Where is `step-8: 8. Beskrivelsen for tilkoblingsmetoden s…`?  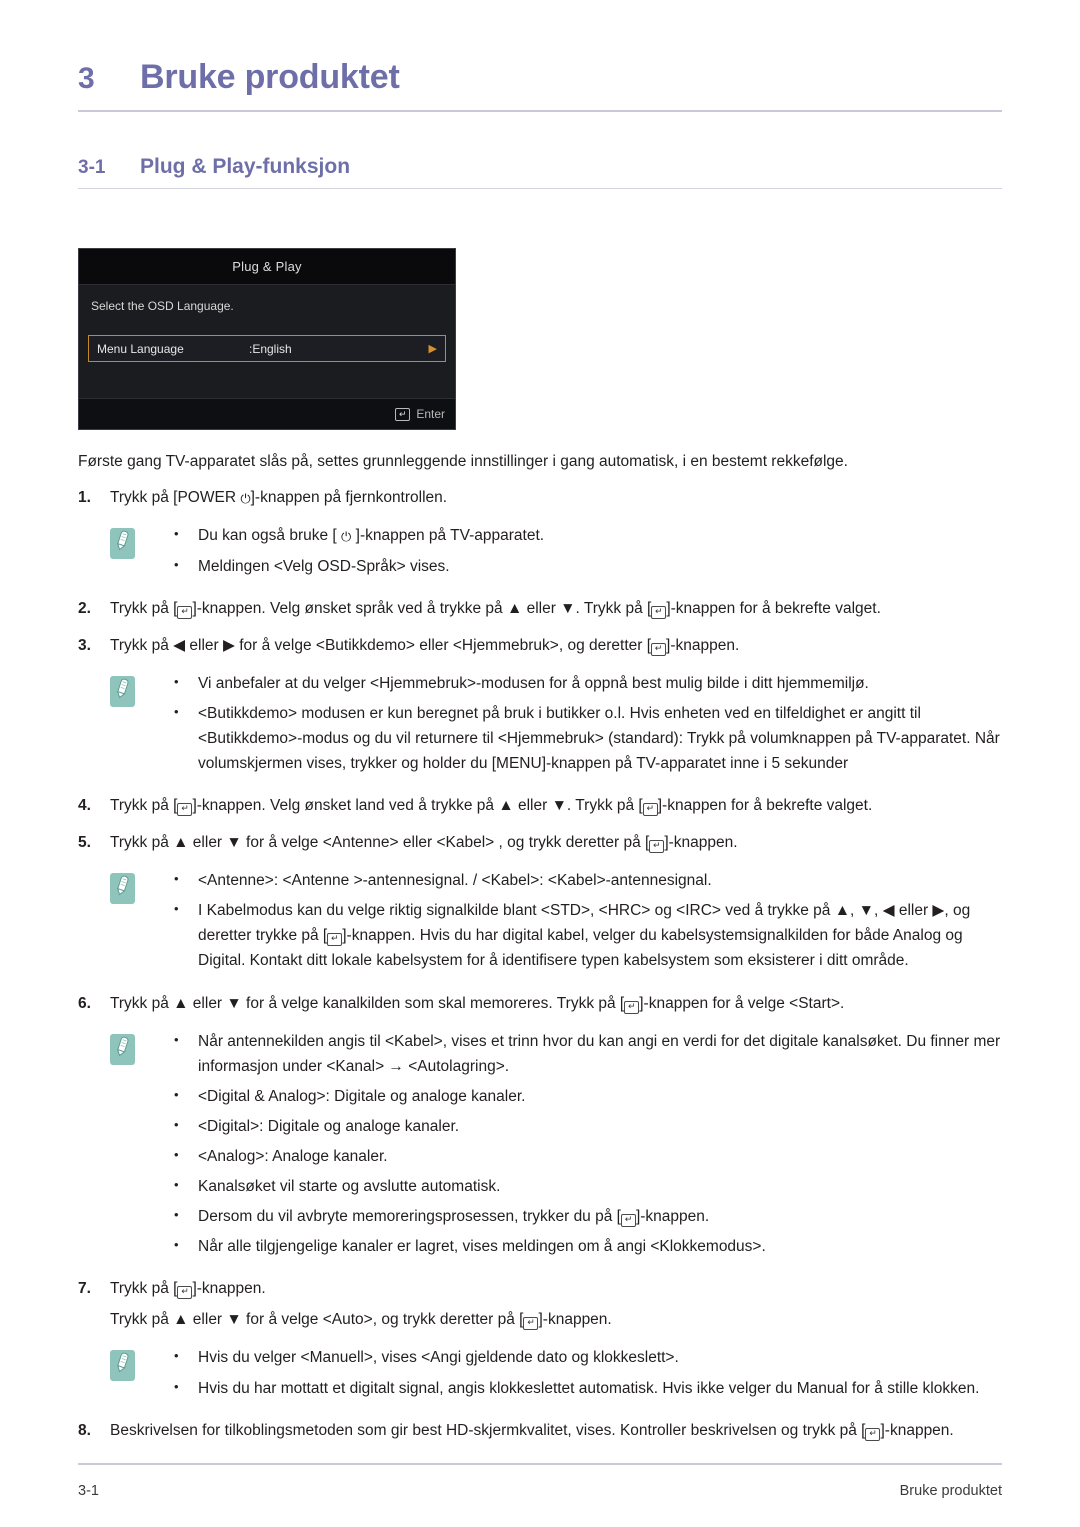 step-8: 8. Beskrivelsen for tilkoblingsmetoden s… is located at coordinates (540, 1431).